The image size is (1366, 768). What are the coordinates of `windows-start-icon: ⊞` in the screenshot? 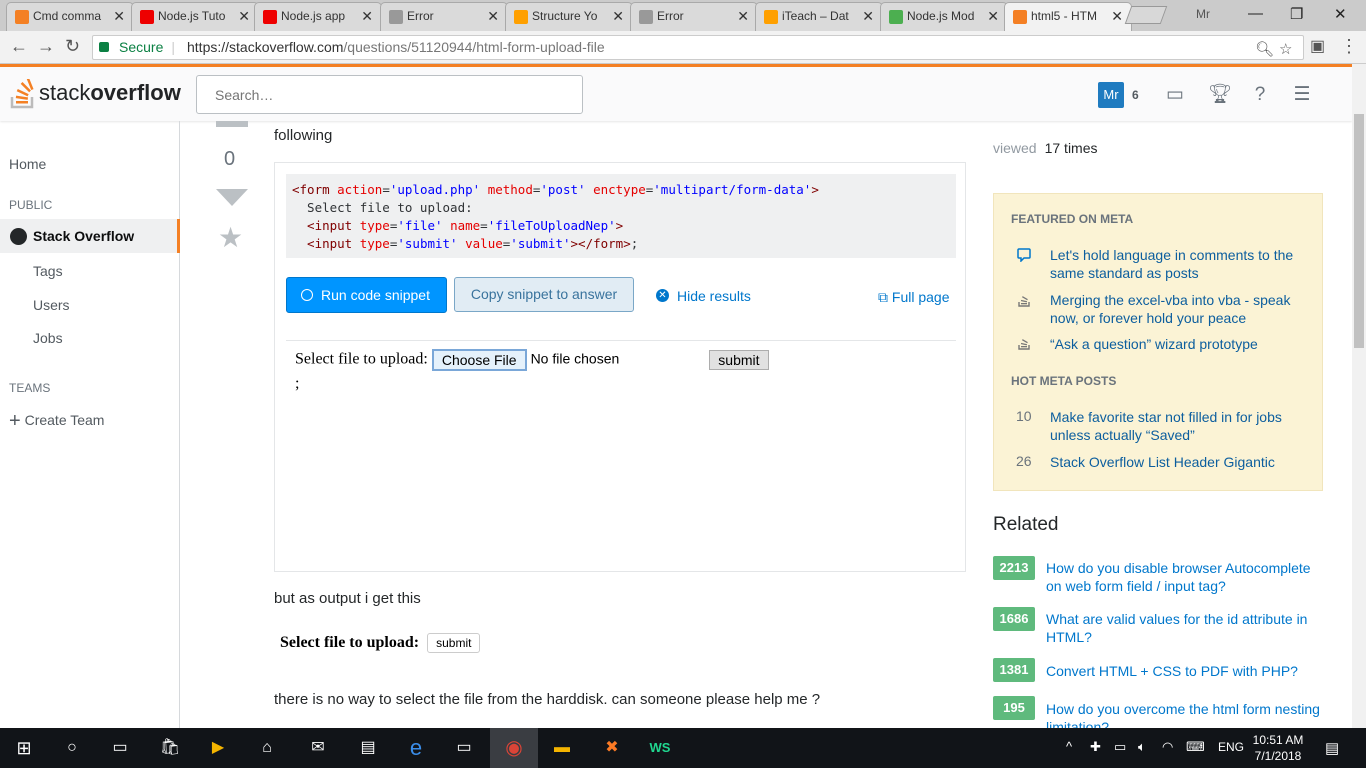 It's located at (24, 748).